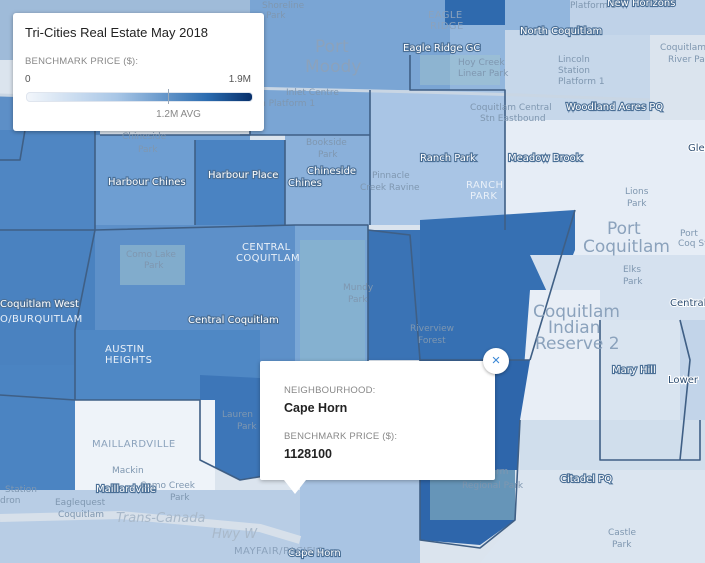 The width and height of the screenshot is (705, 563). Describe the element at coordinates (574, 71) in the screenshot. I see `label-lincoln-station: Station` at that location.